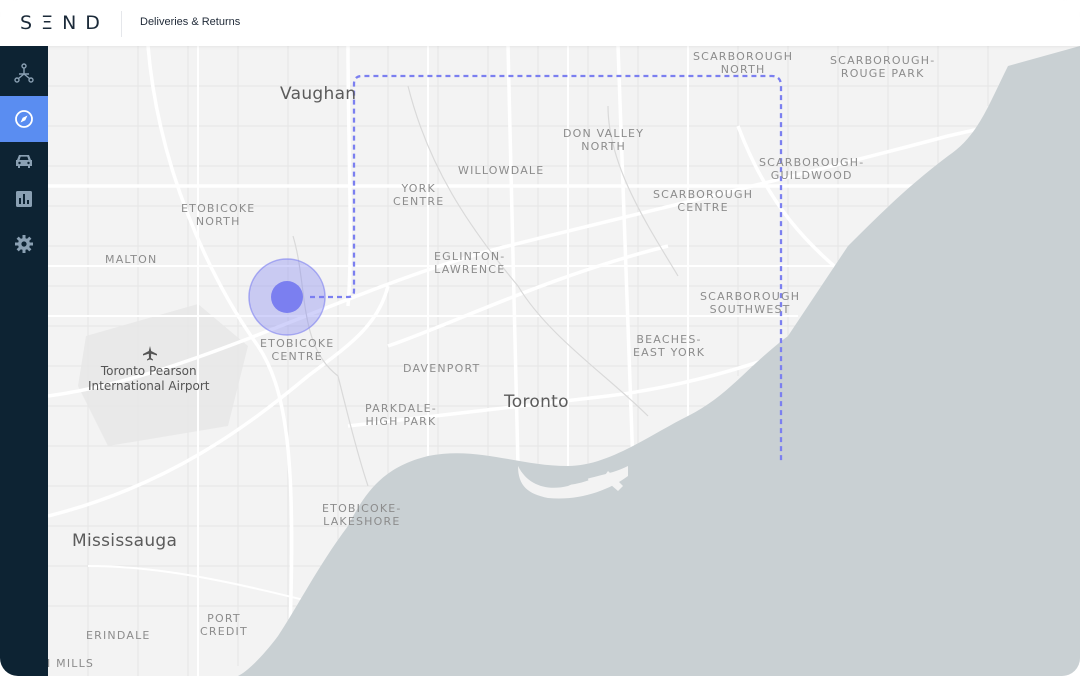 The height and width of the screenshot is (676, 1080). Describe the element at coordinates (125, 541) in the screenshot. I see `city-label-mississauga: Mississauga` at that location.